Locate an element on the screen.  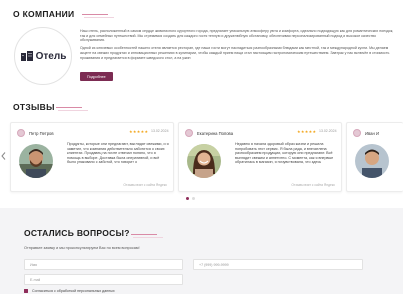
review-card: Иван И is located at coordinates (374, 157).